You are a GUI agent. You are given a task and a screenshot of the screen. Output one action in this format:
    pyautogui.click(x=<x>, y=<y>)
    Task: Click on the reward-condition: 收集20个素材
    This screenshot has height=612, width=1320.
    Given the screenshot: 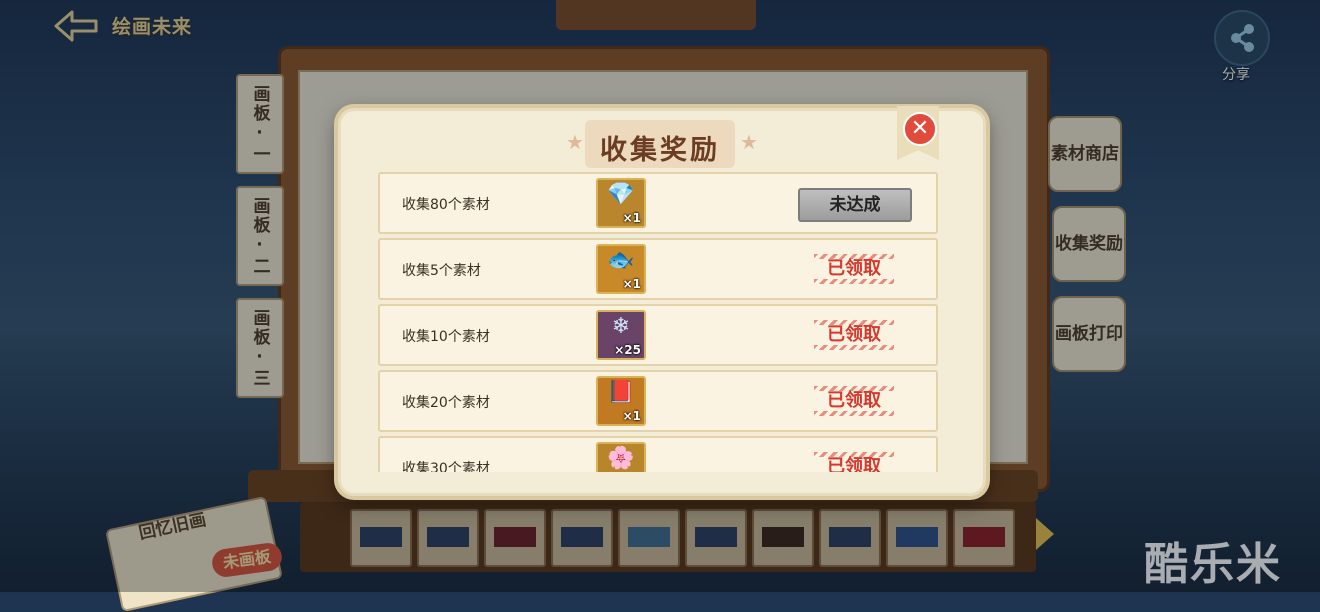 What is the action you would take?
    pyautogui.click(x=446, y=403)
    